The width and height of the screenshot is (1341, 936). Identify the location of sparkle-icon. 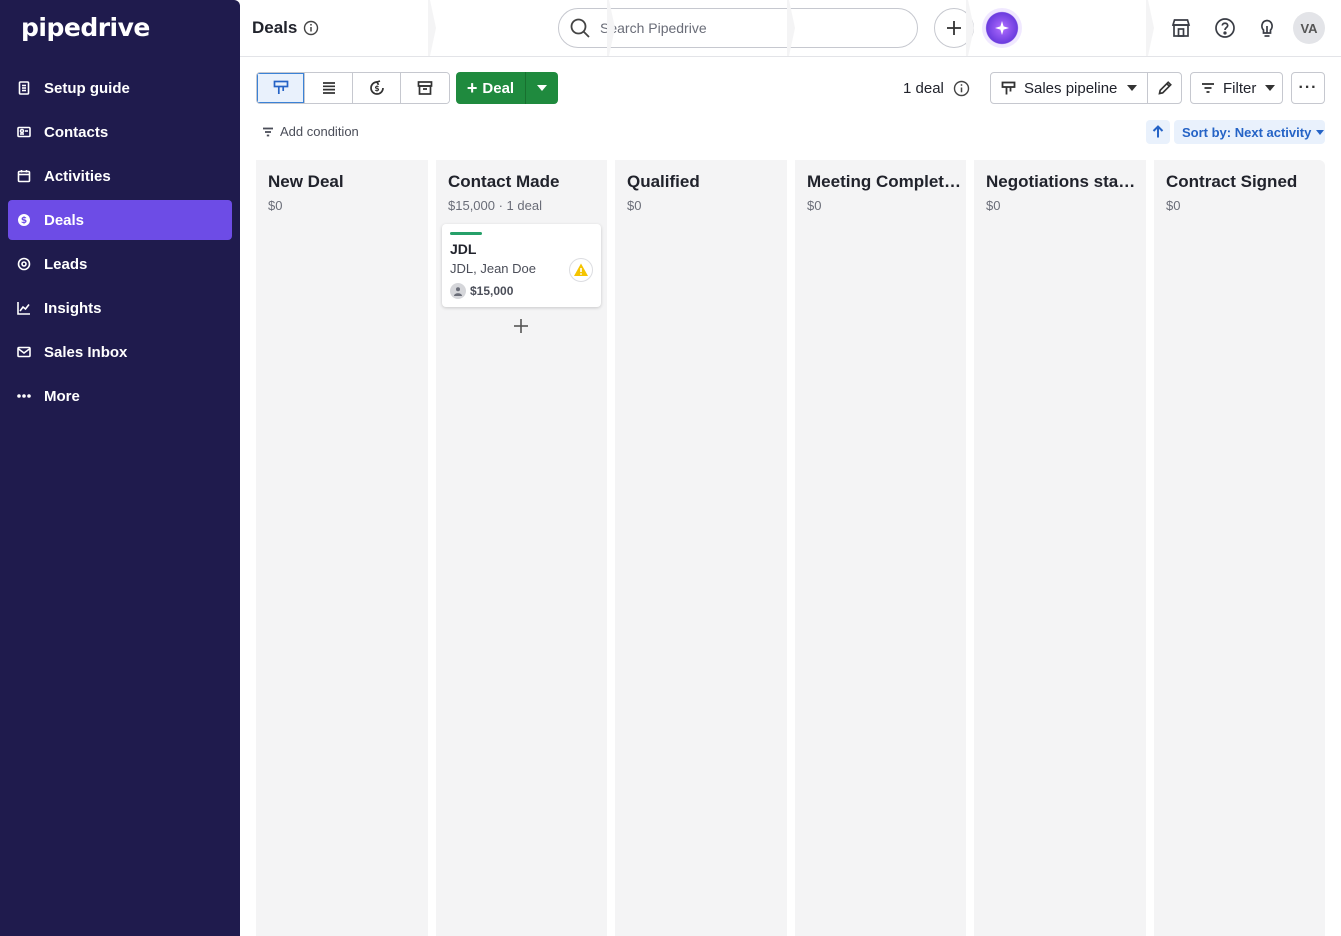
(1002, 28).